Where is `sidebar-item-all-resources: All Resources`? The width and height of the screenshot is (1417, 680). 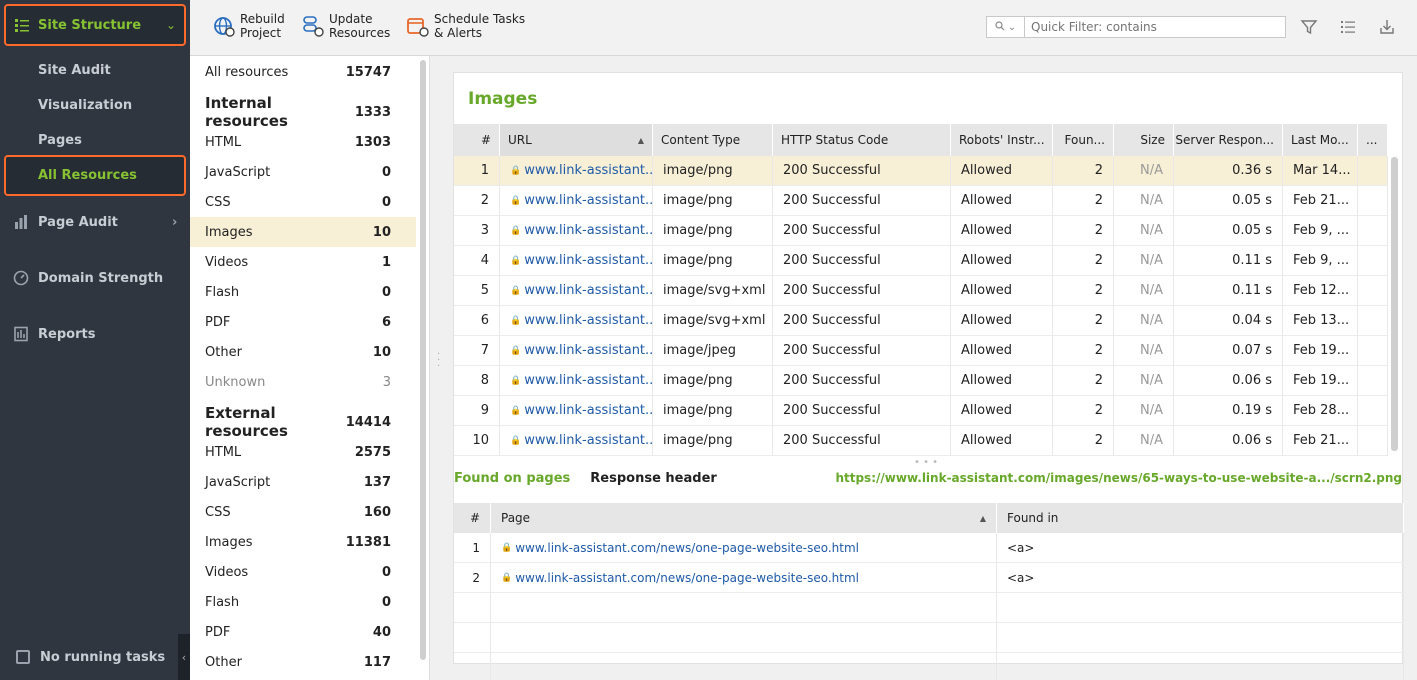 sidebar-item-all-resources: All Resources is located at coordinates (95, 175).